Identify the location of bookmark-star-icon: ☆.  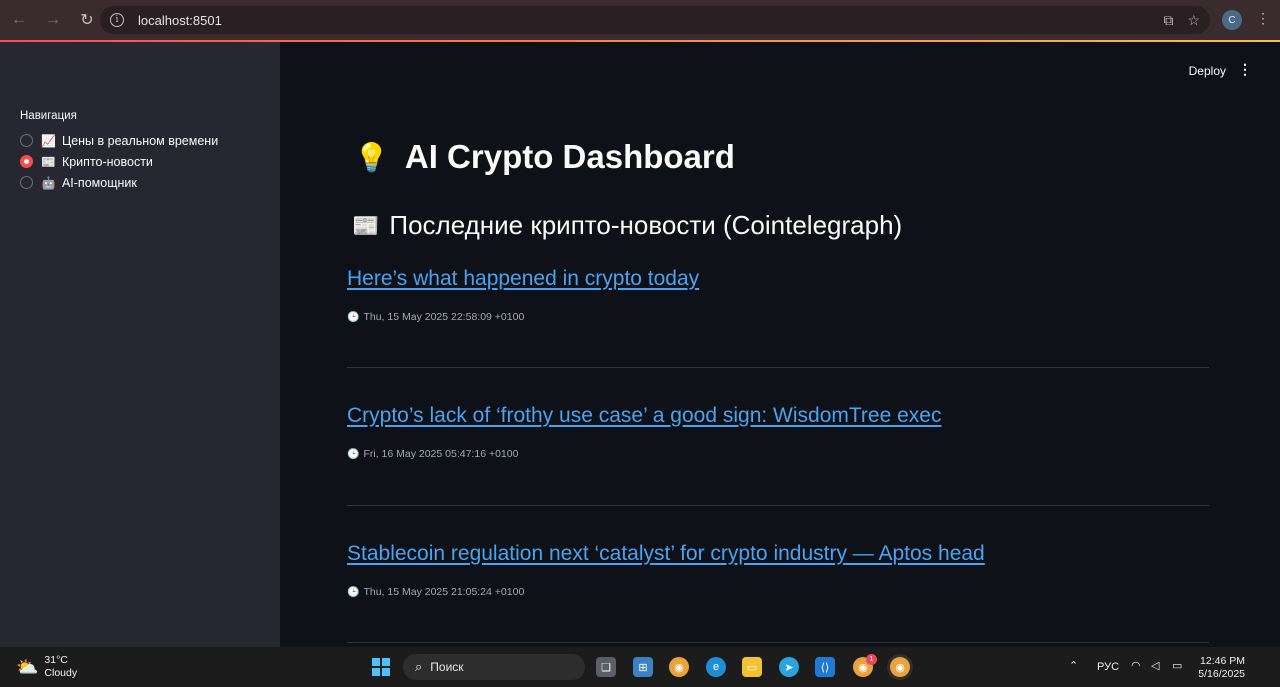
(1193, 20).